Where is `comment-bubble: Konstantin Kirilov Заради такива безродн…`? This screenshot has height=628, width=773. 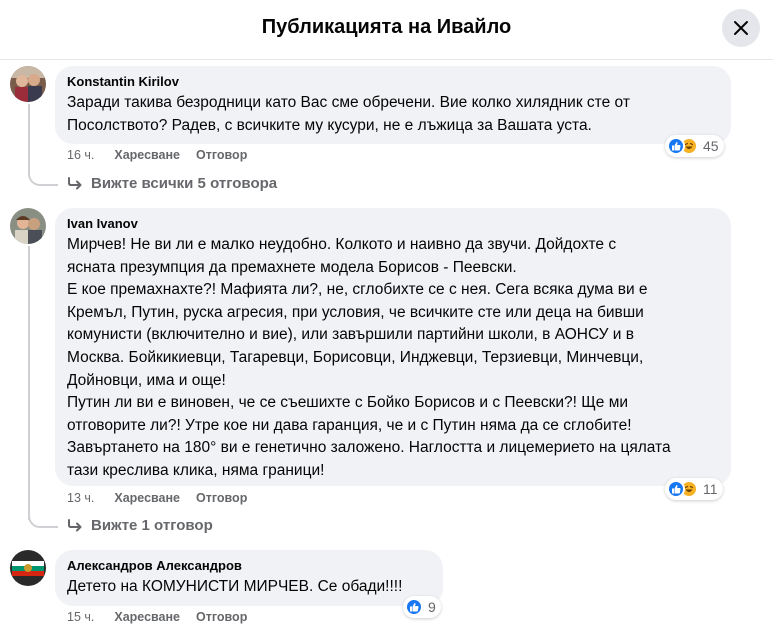
comment-bubble: Konstantin Kirilov Заради такива безродн… is located at coordinates (393, 105).